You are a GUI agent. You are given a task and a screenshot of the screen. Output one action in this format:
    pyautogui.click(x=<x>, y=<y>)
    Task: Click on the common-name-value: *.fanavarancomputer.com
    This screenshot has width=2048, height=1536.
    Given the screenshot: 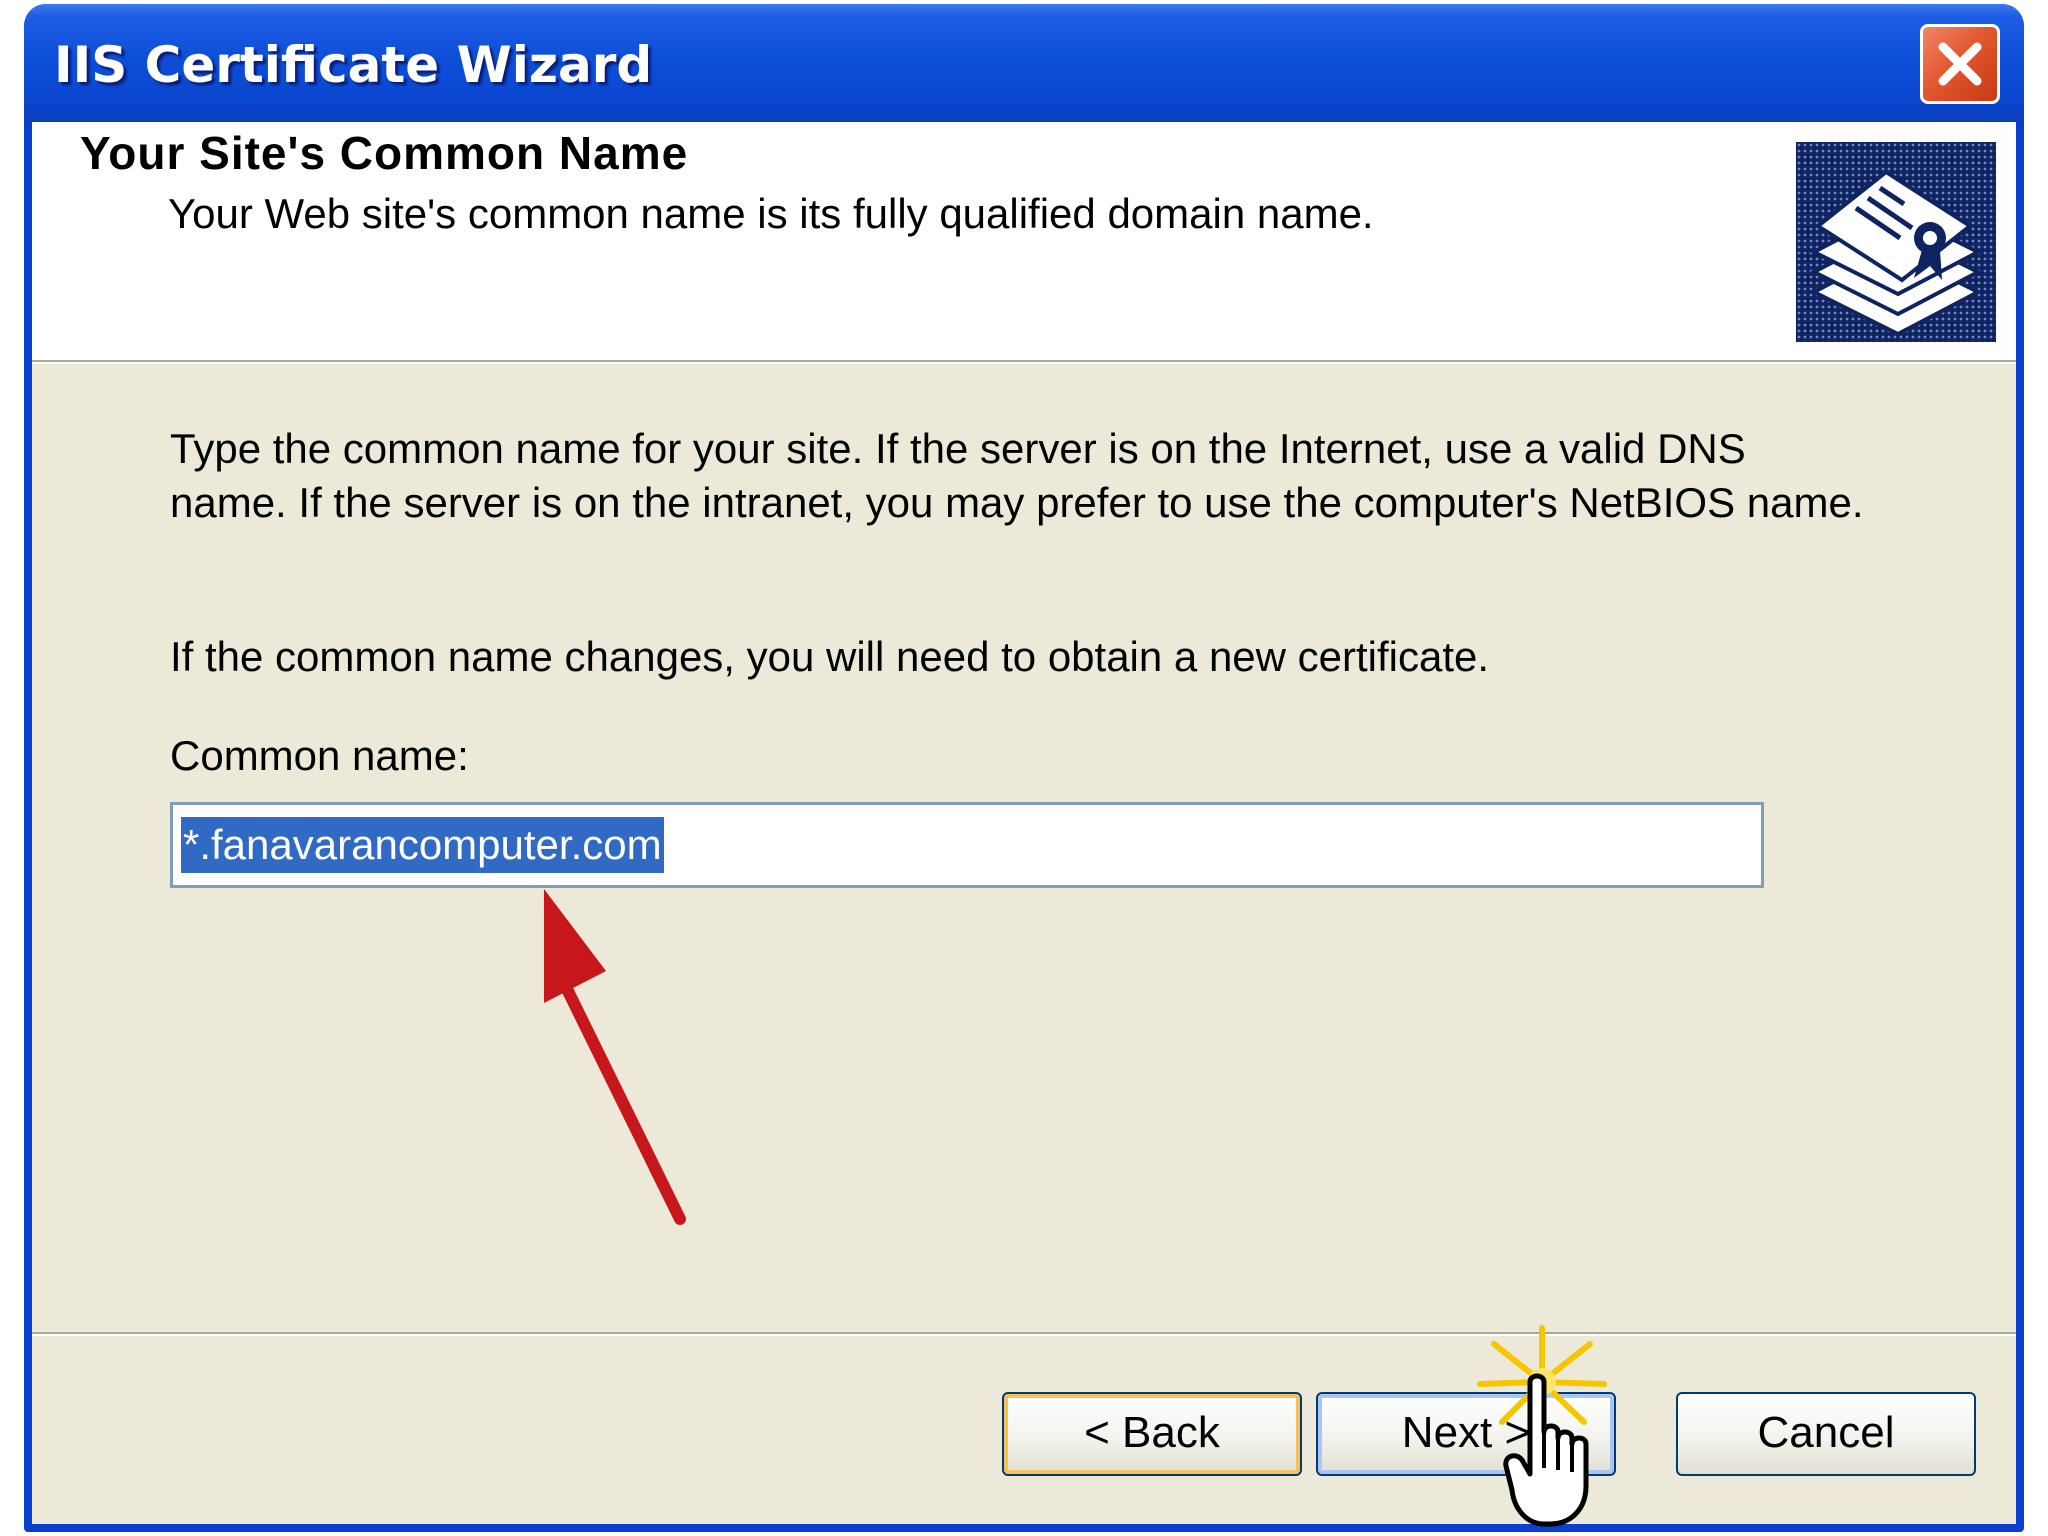 What is the action you would take?
    pyautogui.click(x=422, y=845)
    